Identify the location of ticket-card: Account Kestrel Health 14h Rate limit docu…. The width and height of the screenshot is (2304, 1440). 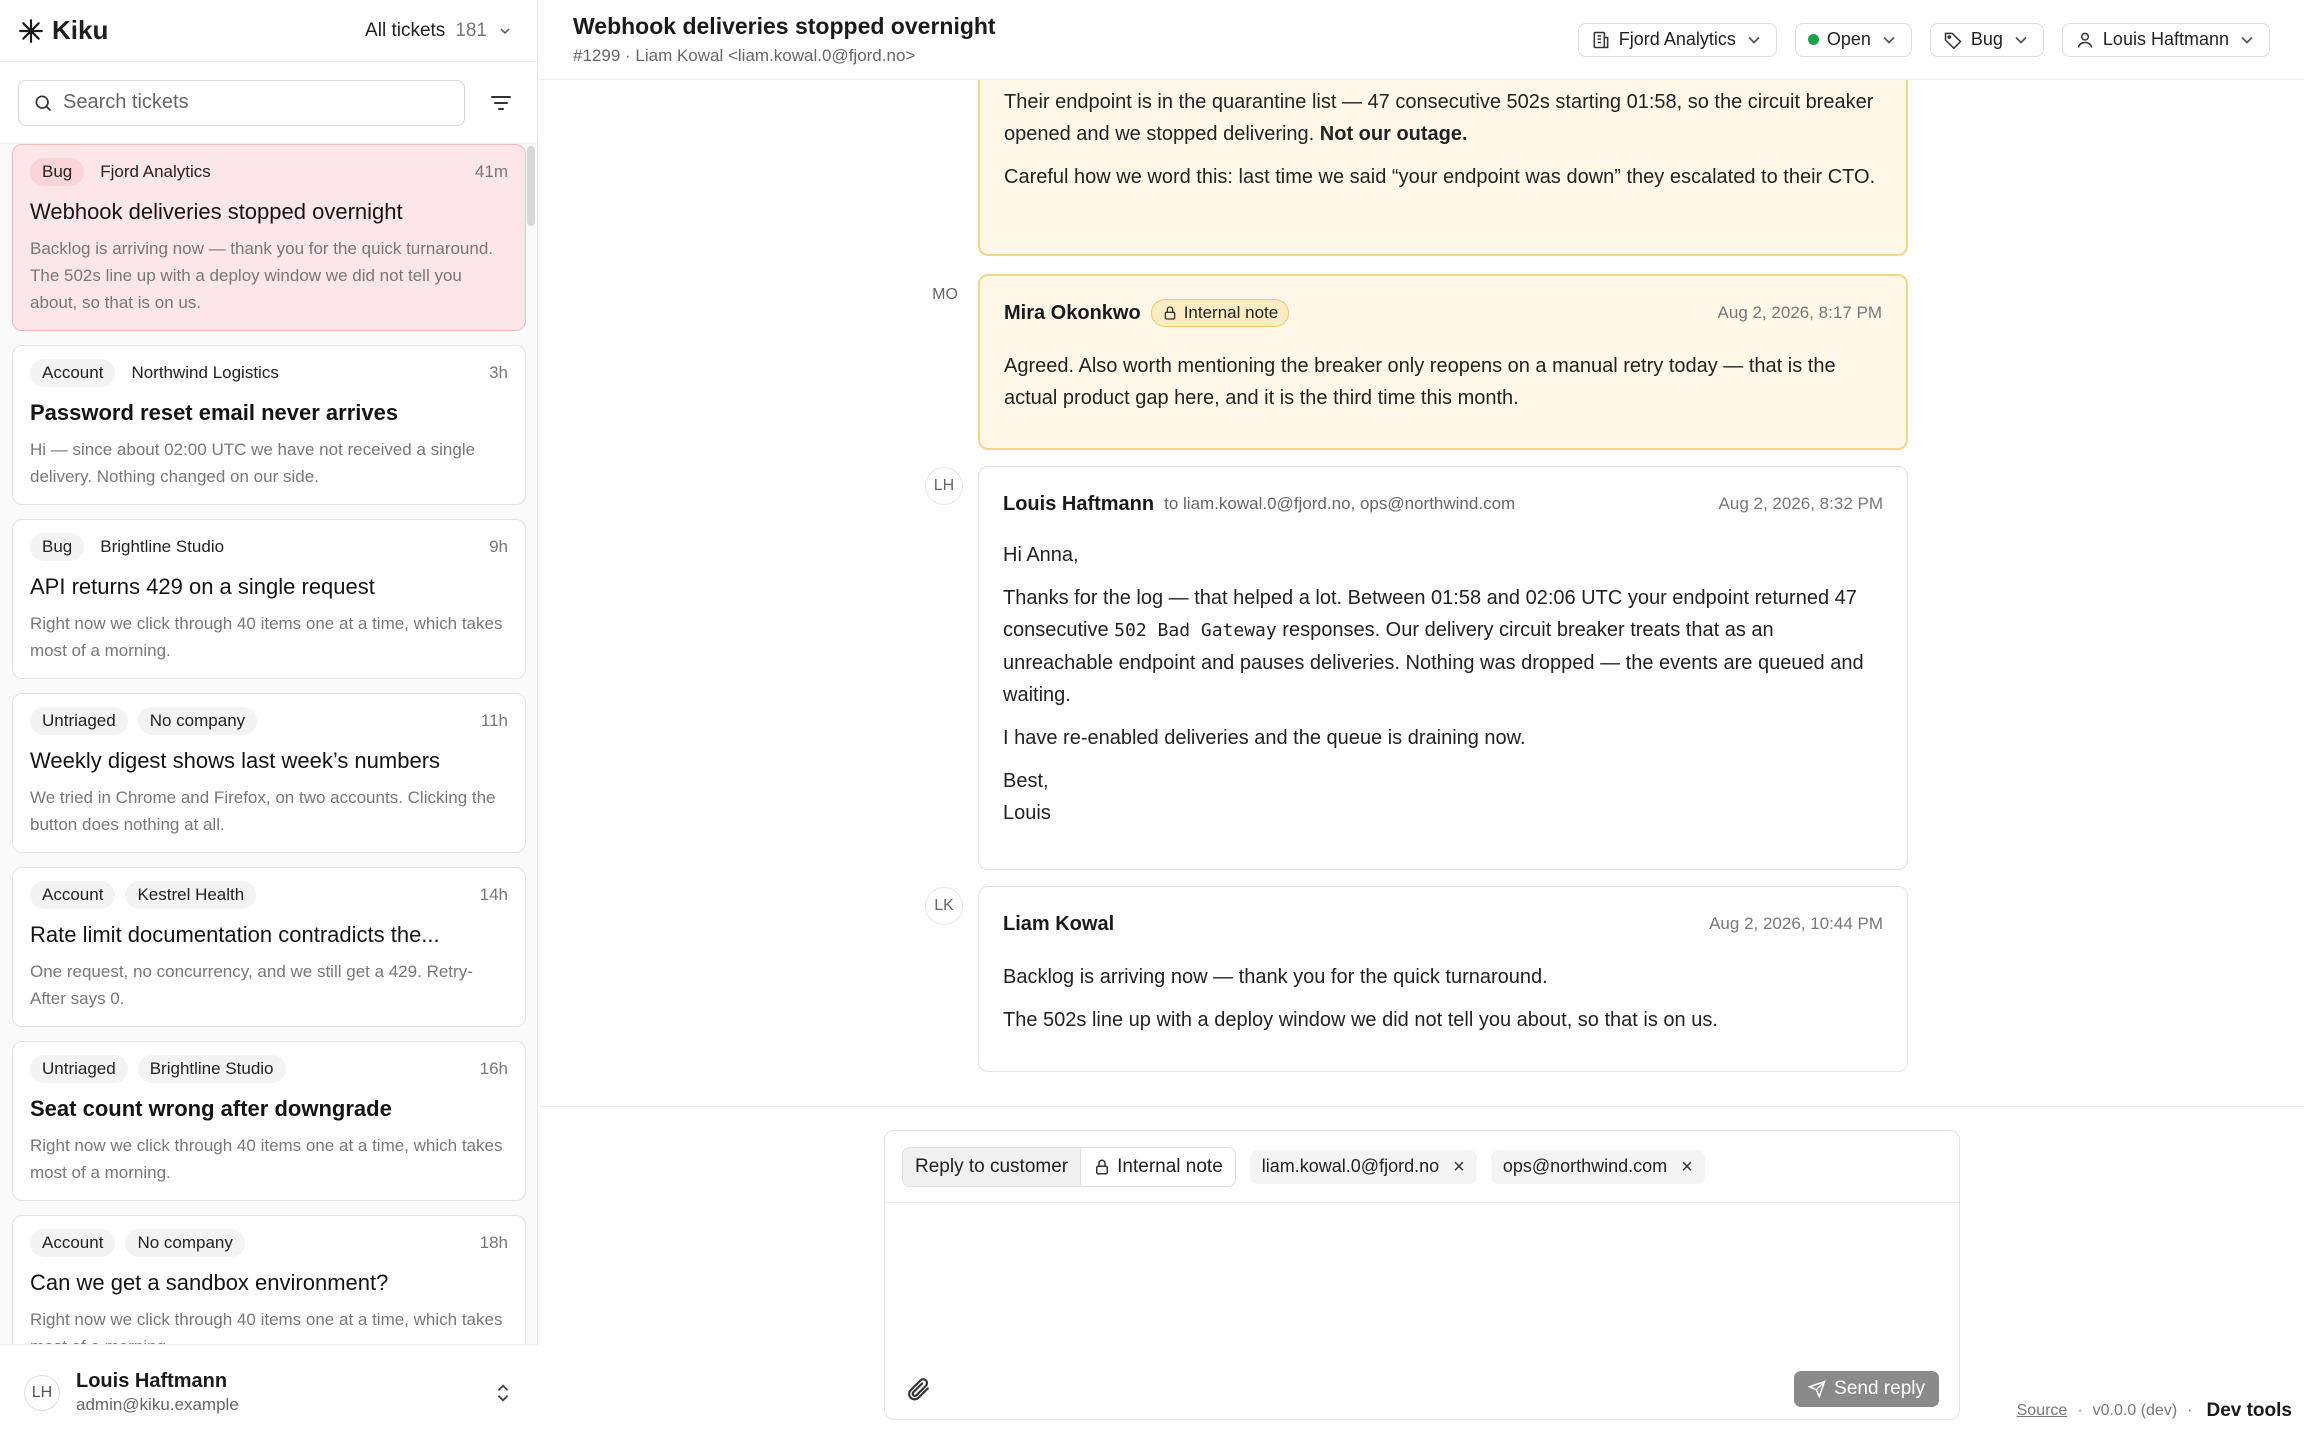
(269, 947).